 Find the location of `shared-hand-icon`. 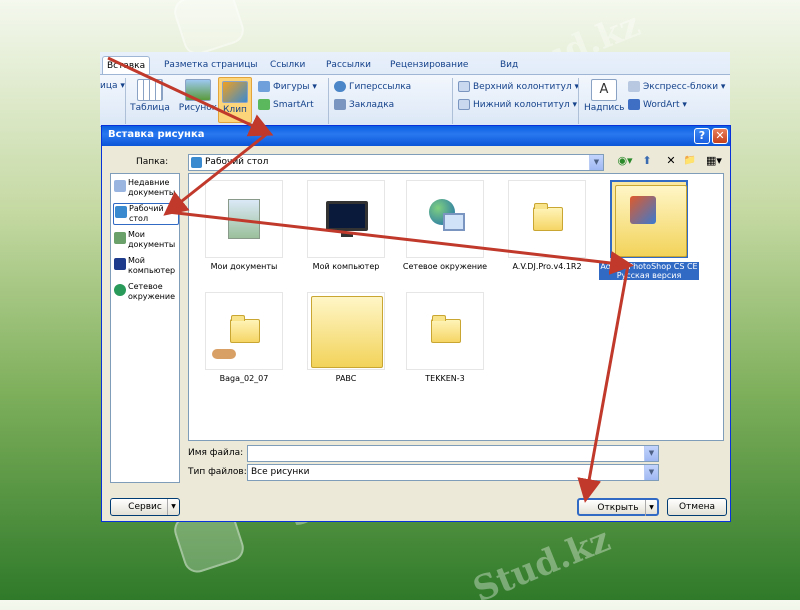

shared-hand-icon is located at coordinates (224, 354).